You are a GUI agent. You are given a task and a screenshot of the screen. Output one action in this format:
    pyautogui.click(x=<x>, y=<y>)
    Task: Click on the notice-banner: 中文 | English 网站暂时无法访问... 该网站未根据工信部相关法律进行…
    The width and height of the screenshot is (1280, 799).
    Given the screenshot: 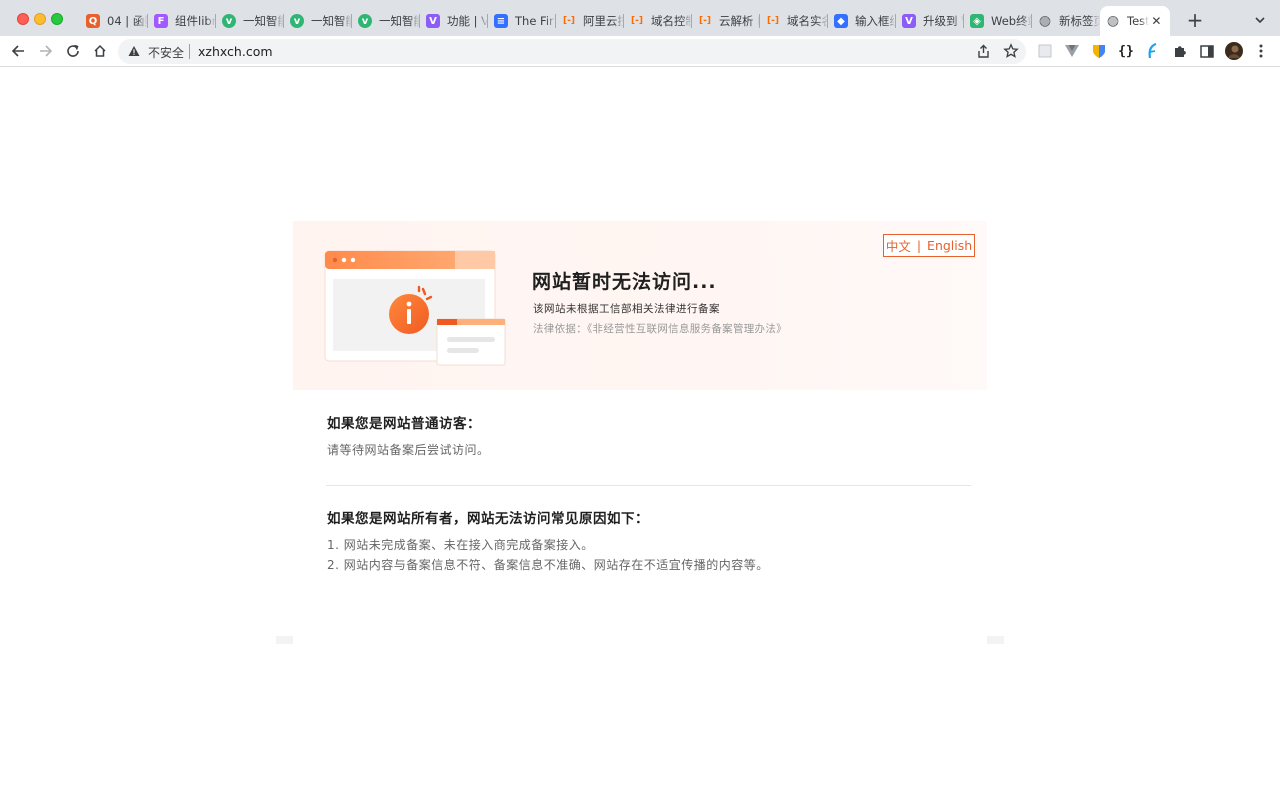 What is the action you would take?
    pyautogui.click(x=640, y=305)
    